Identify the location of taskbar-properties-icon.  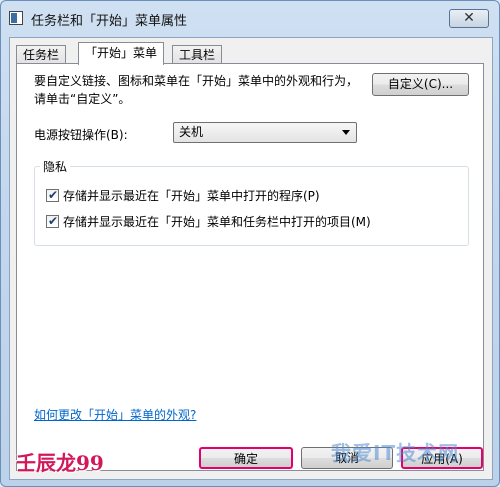
(16, 18).